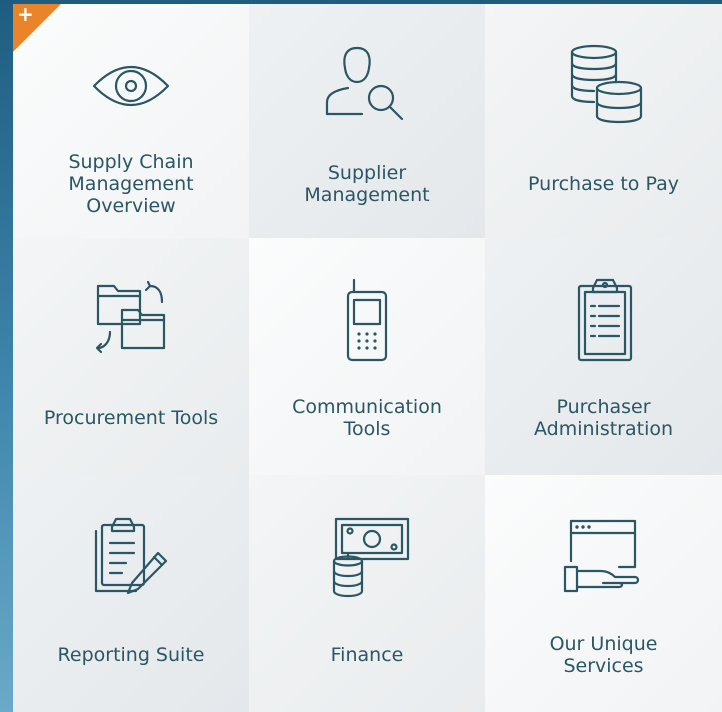 This screenshot has width=722, height=712. Describe the element at coordinates (131, 184) in the screenshot. I see `tile-label: Supply Chain Management Overview` at that location.